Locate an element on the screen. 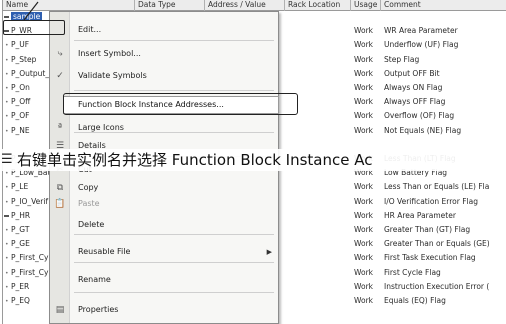  cell-comment-text: Not Equals (NE) Flag is located at coordinates (423, 130).